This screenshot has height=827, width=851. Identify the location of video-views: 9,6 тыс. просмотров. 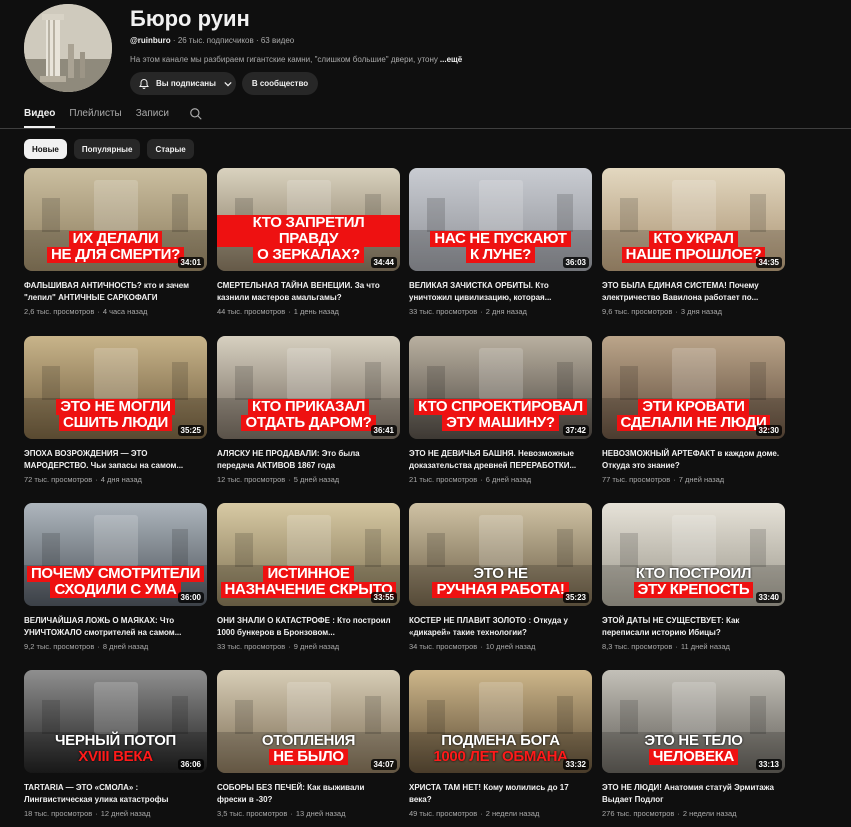
(637, 311).